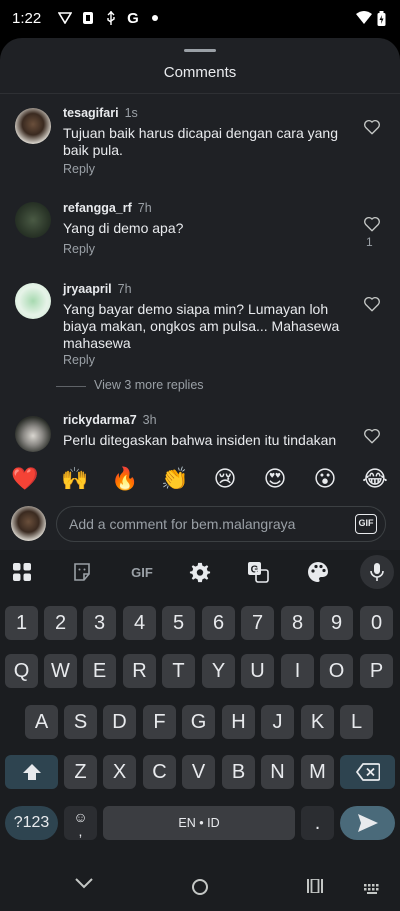 This screenshot has height=911, width=400. Describe the element at coordinates (258, 572) in the screenshot. I see `translate-icon: G` at that location.